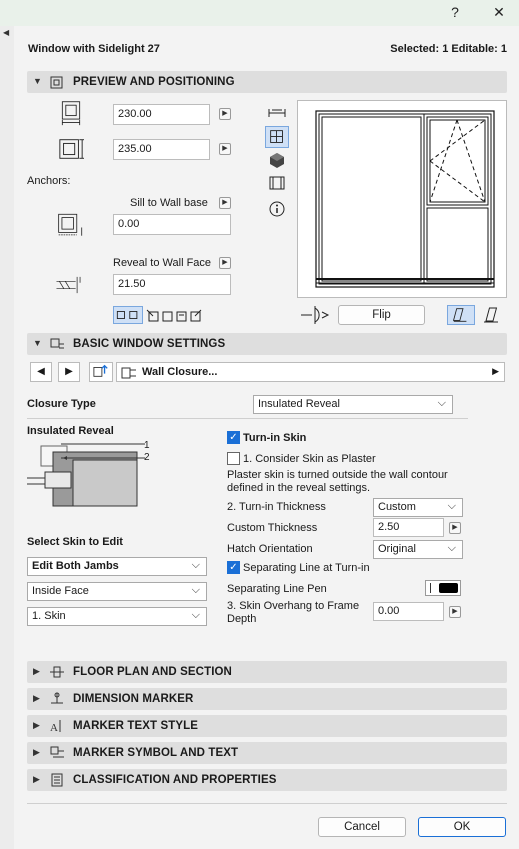  I want to click on separating-line-label: Separating Line at Turn-in, so click(306, 568).